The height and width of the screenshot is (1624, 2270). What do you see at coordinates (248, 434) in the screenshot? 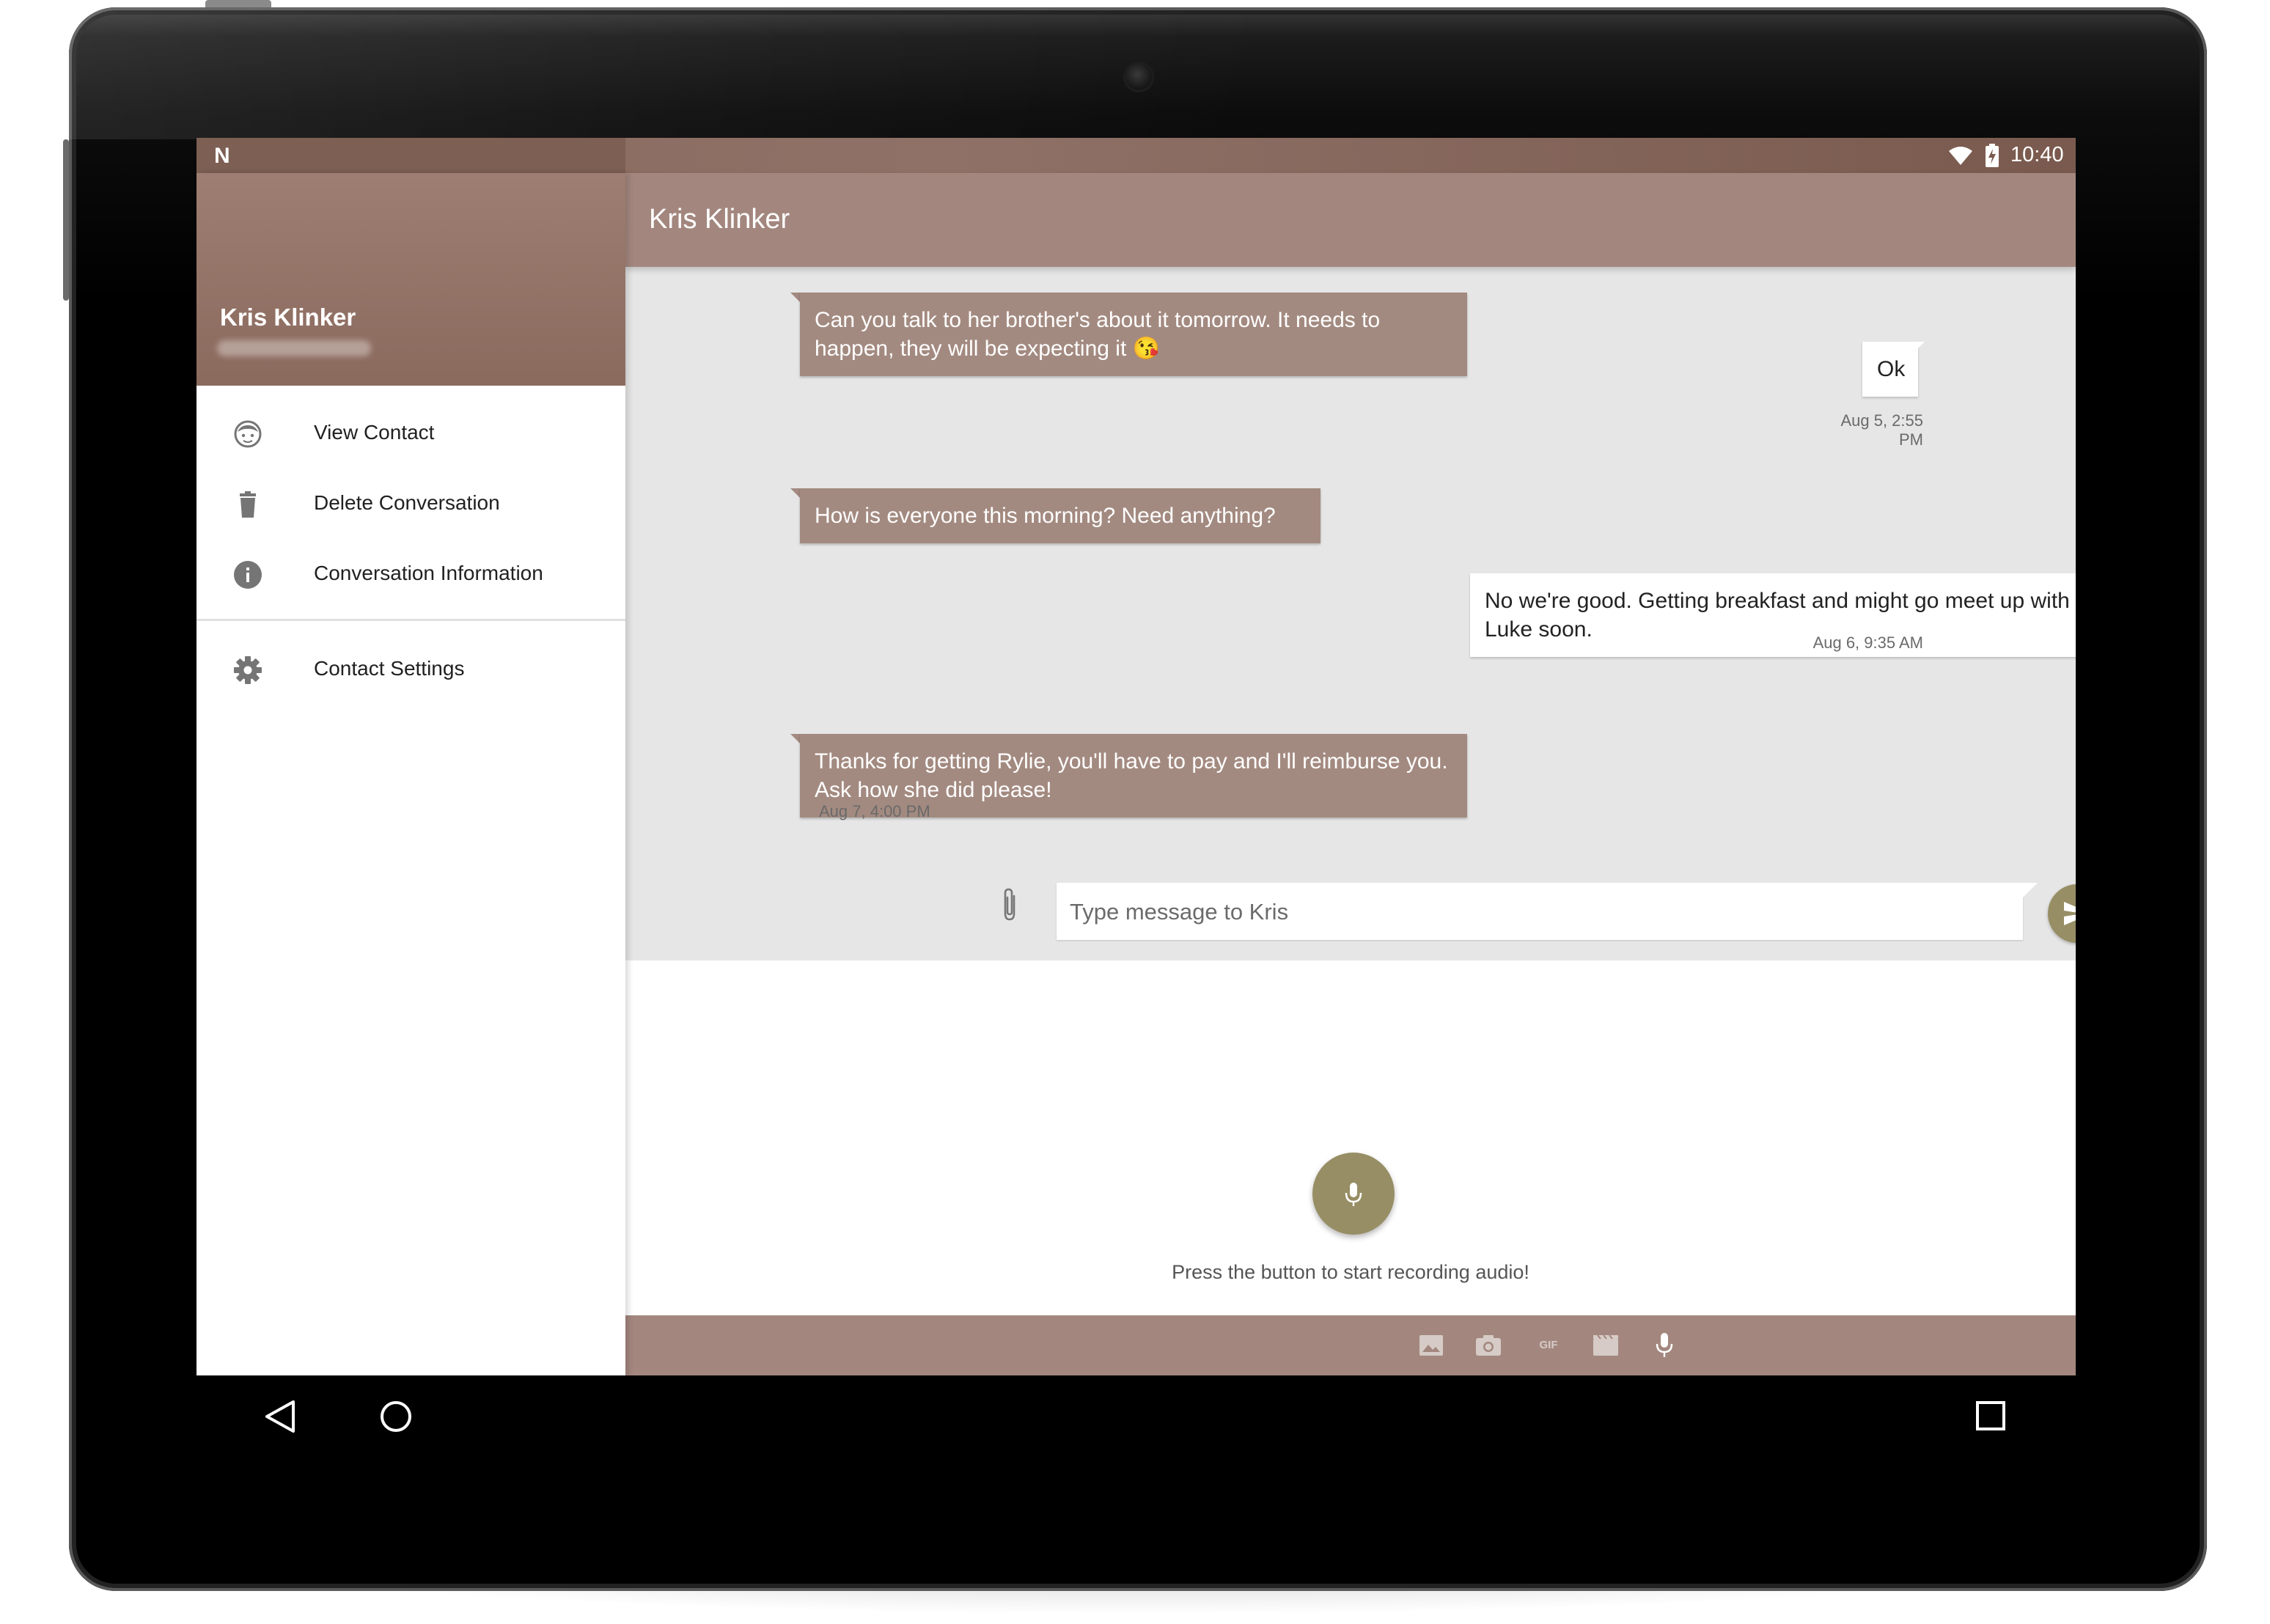
I see `face-icon` at bounding box center [248, 434].